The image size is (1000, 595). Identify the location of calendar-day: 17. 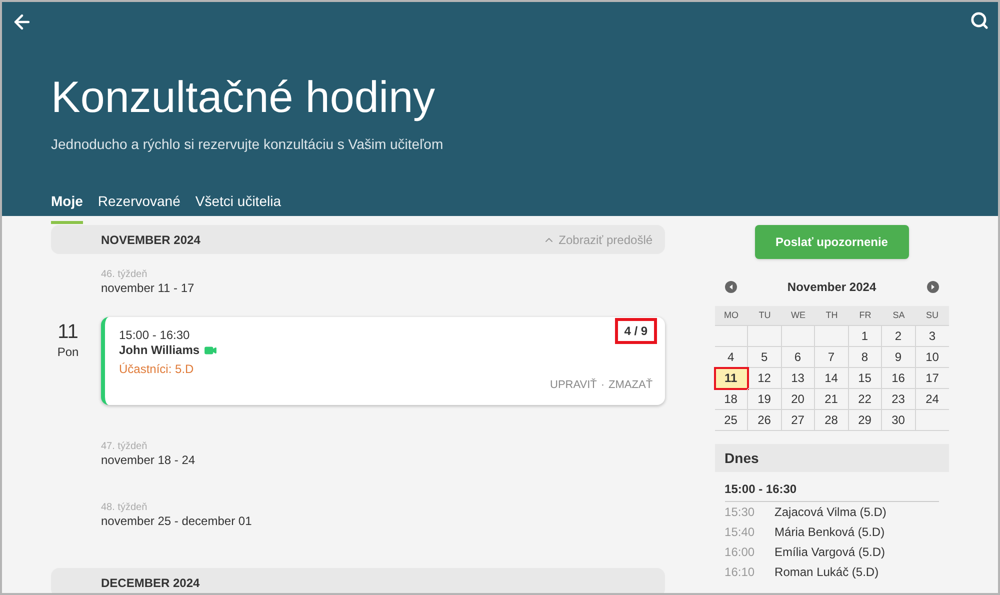
(932, 378).